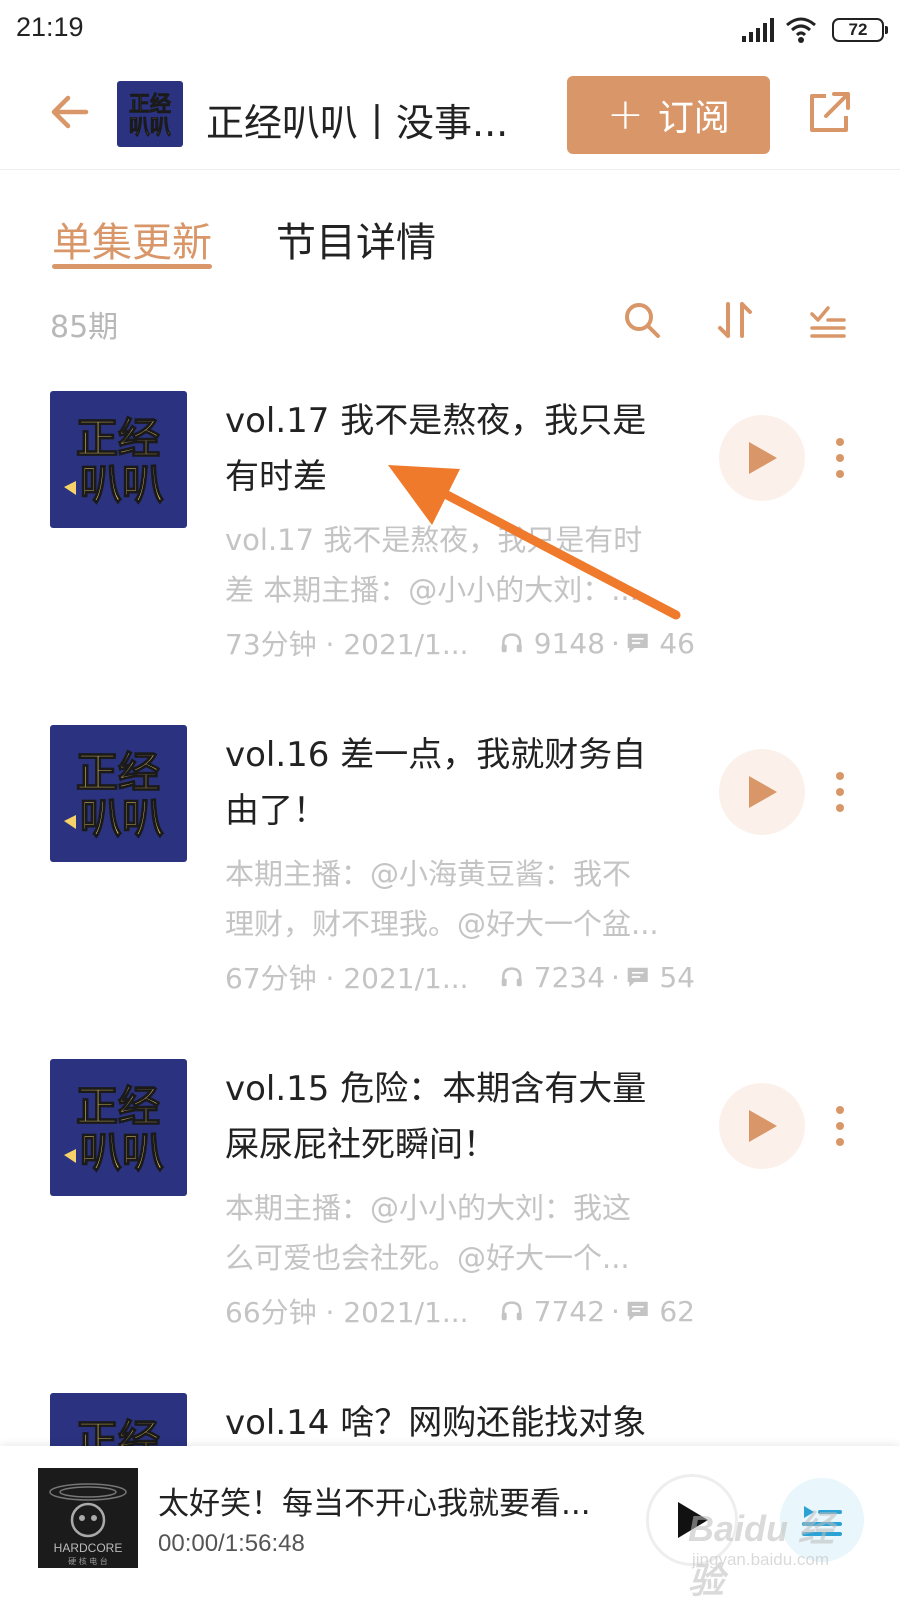 The height and width of the screenshot is (1600, 900). What do you see at coordinates (50, 27) in the screenshot?
I see `status-time: 21:19` at bounding box center [50, 27].